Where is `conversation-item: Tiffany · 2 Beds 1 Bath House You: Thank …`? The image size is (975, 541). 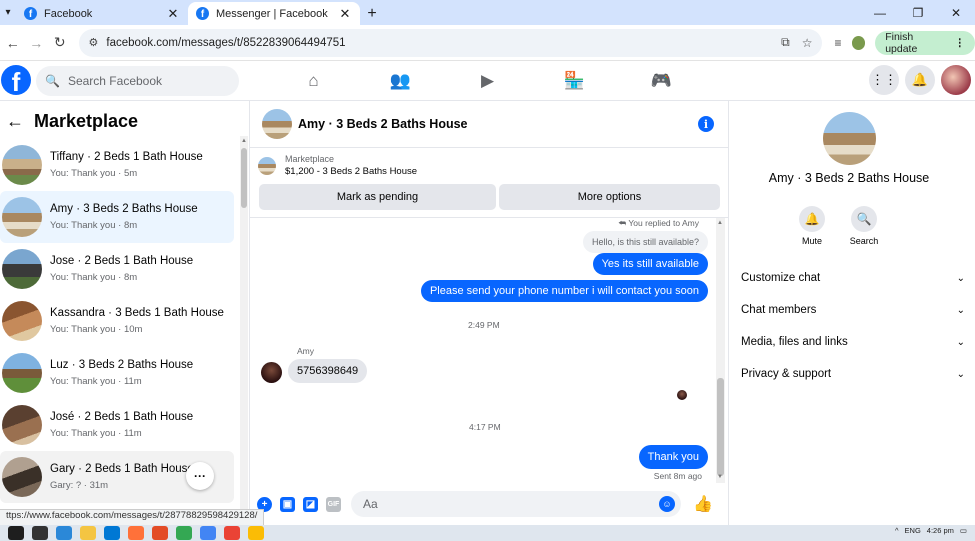 conversation-item: Tiffany · 2 Beds 1 Bath House You: Thank … is located at coordinates (117, 165).